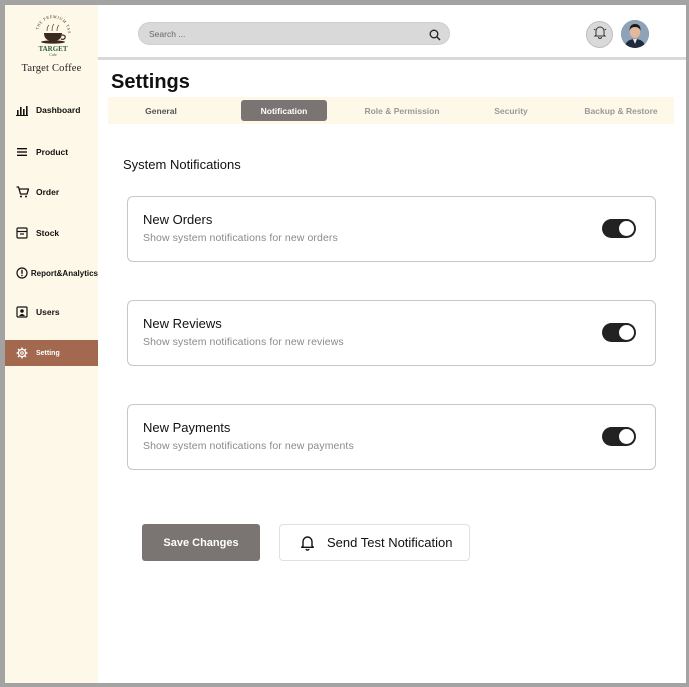 The width and height of the screenshot is (689, 687). I want to click on archive-box-icon, so click(22, 233).